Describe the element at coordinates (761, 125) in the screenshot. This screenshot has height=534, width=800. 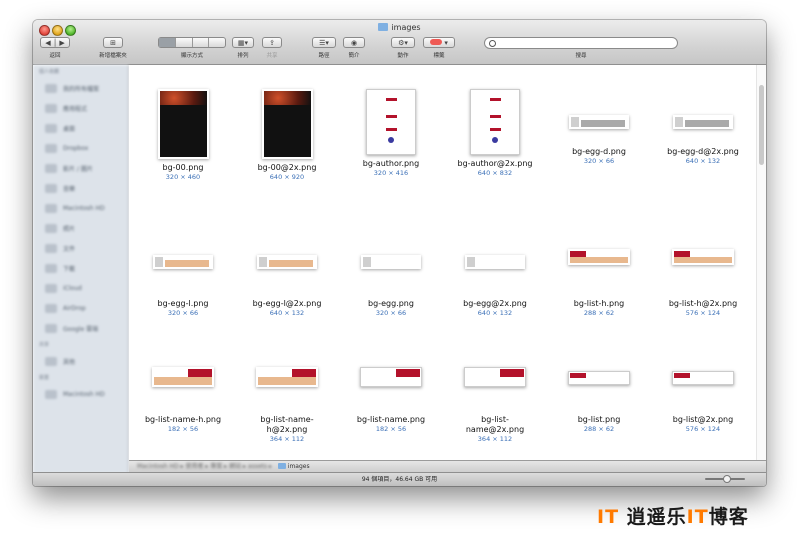
I see `scroll-thumb` at that location.